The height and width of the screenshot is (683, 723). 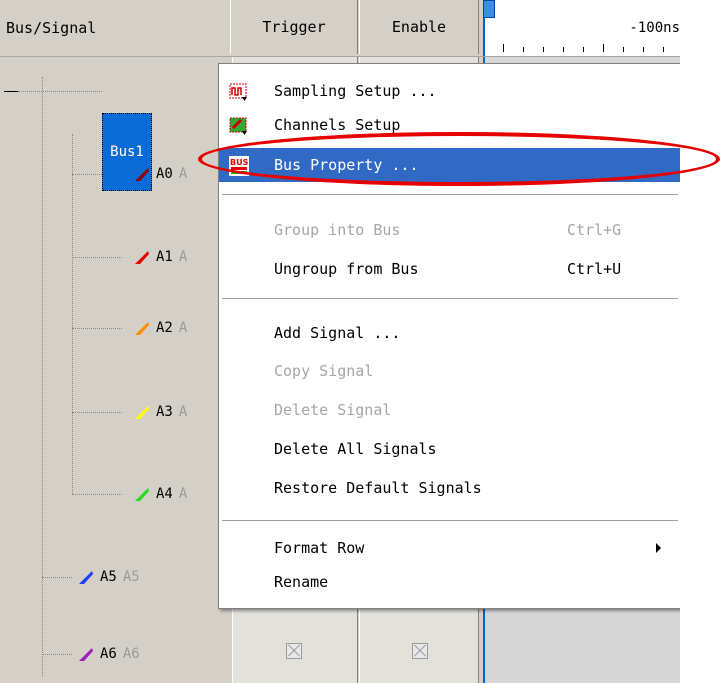 What do you see at coordinates (324, 371) in the screenshot?
I see `menu-item-label: Copy Signal` at bounding box center [324, 371].